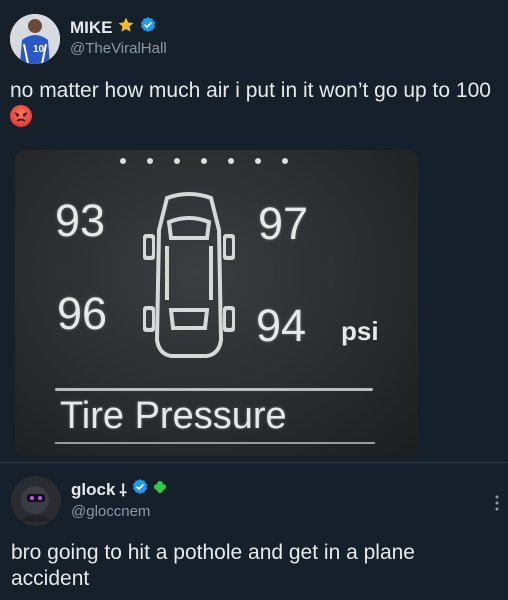 The width and height of the screenshot is (508, 600). Describe the element at coordinates (80, 220) in the screenshot. I see `pressure-front-left: 93` at that location.